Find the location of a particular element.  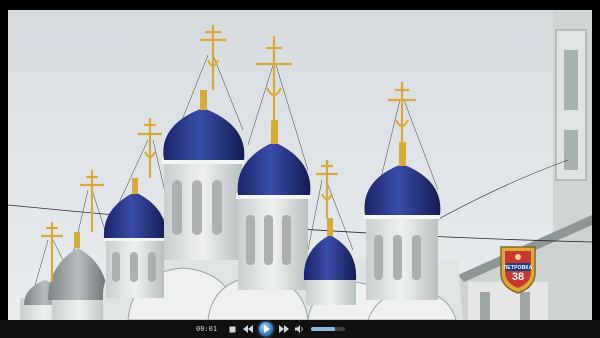

skip-back-button is located at coordinates (248, 329).